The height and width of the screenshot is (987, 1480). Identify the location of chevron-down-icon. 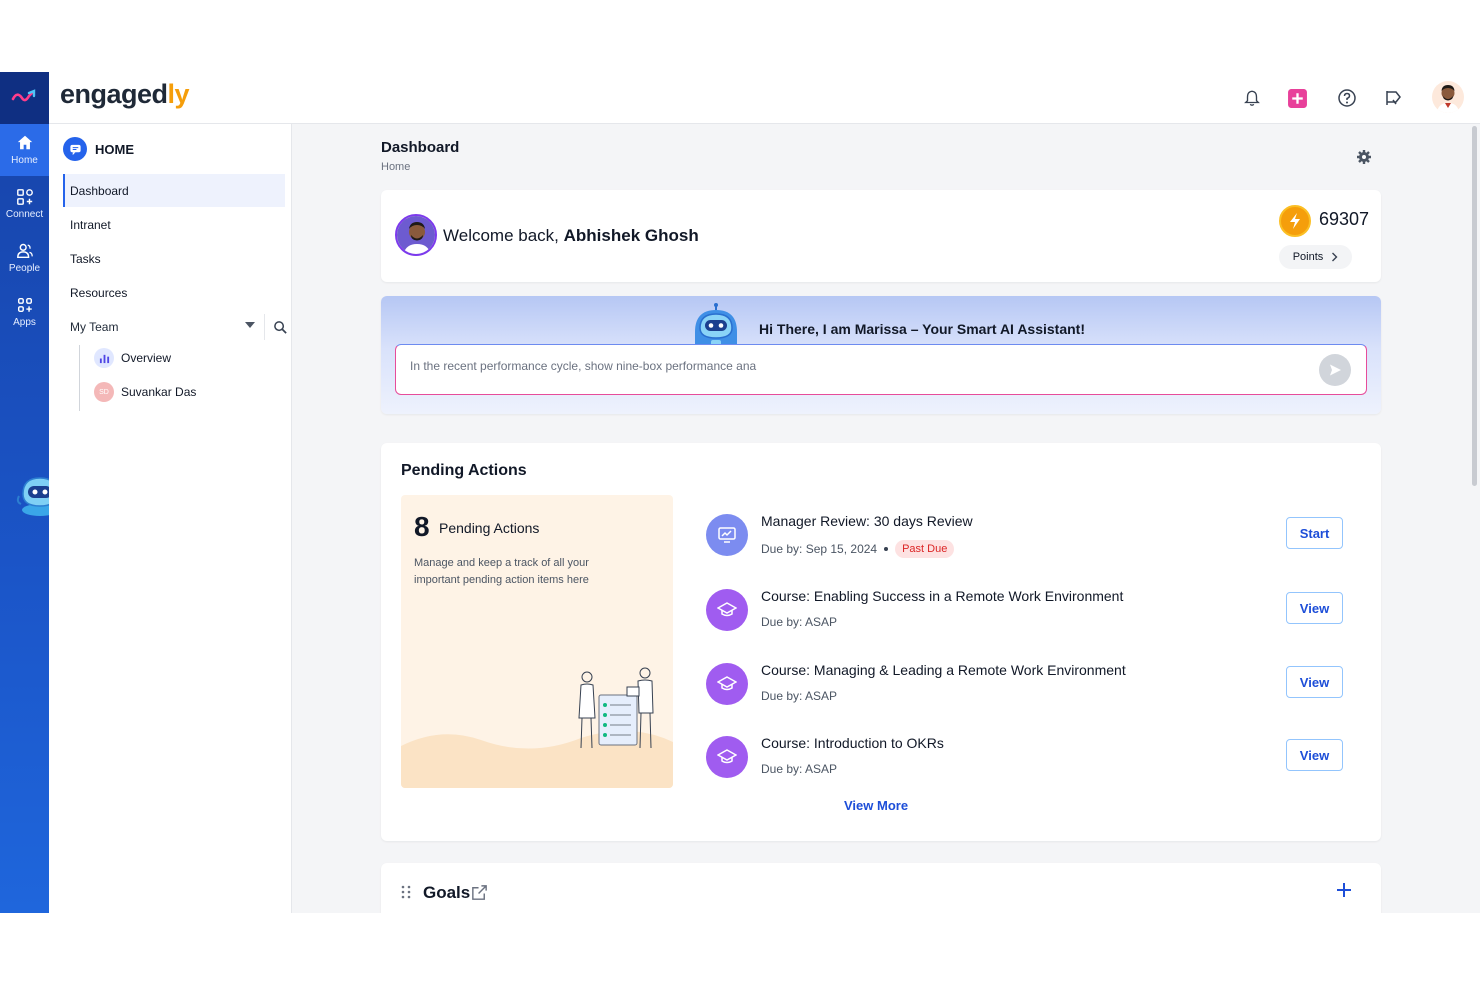
(250, 325).